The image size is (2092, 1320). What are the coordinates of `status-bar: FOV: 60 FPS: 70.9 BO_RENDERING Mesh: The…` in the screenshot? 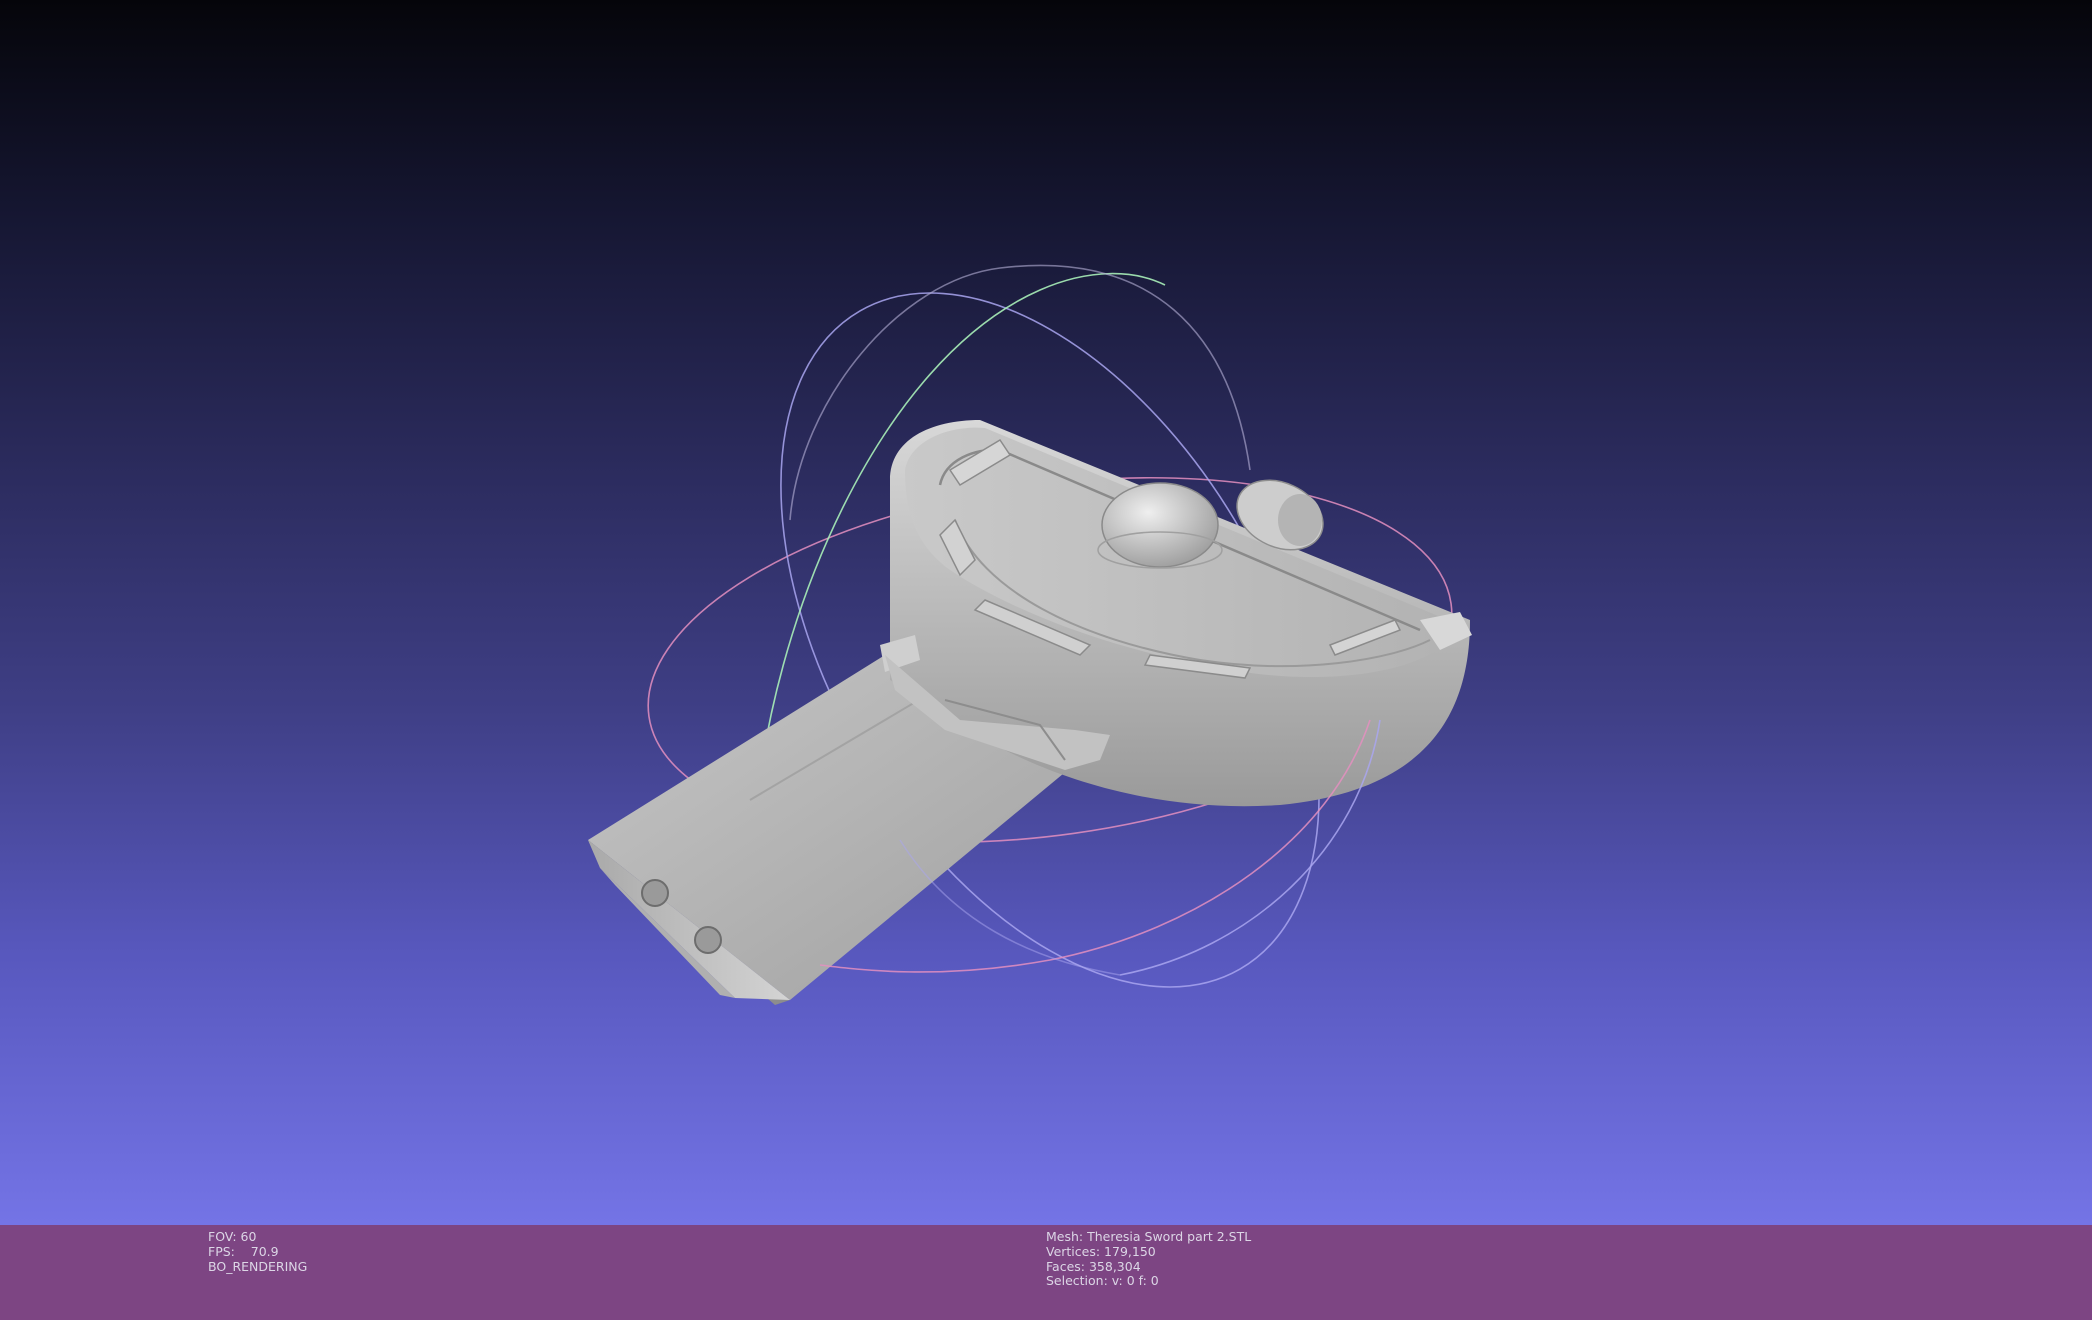 It's located at (1046, 1272).